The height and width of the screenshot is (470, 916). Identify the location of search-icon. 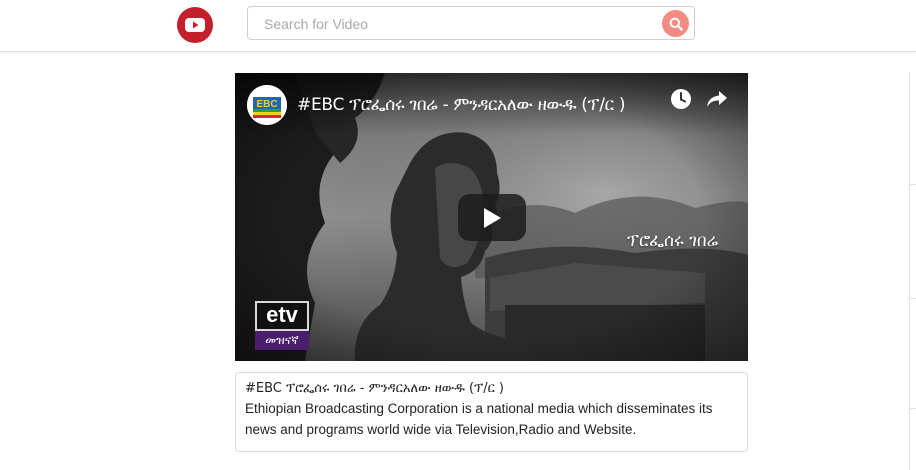
(676, 24).